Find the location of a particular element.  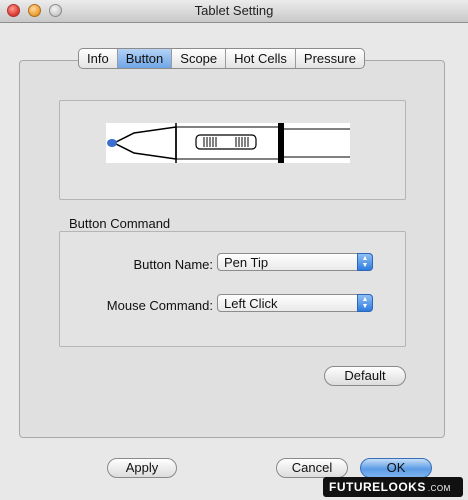

pen-tip-icon is located at coordinates (112, 143).